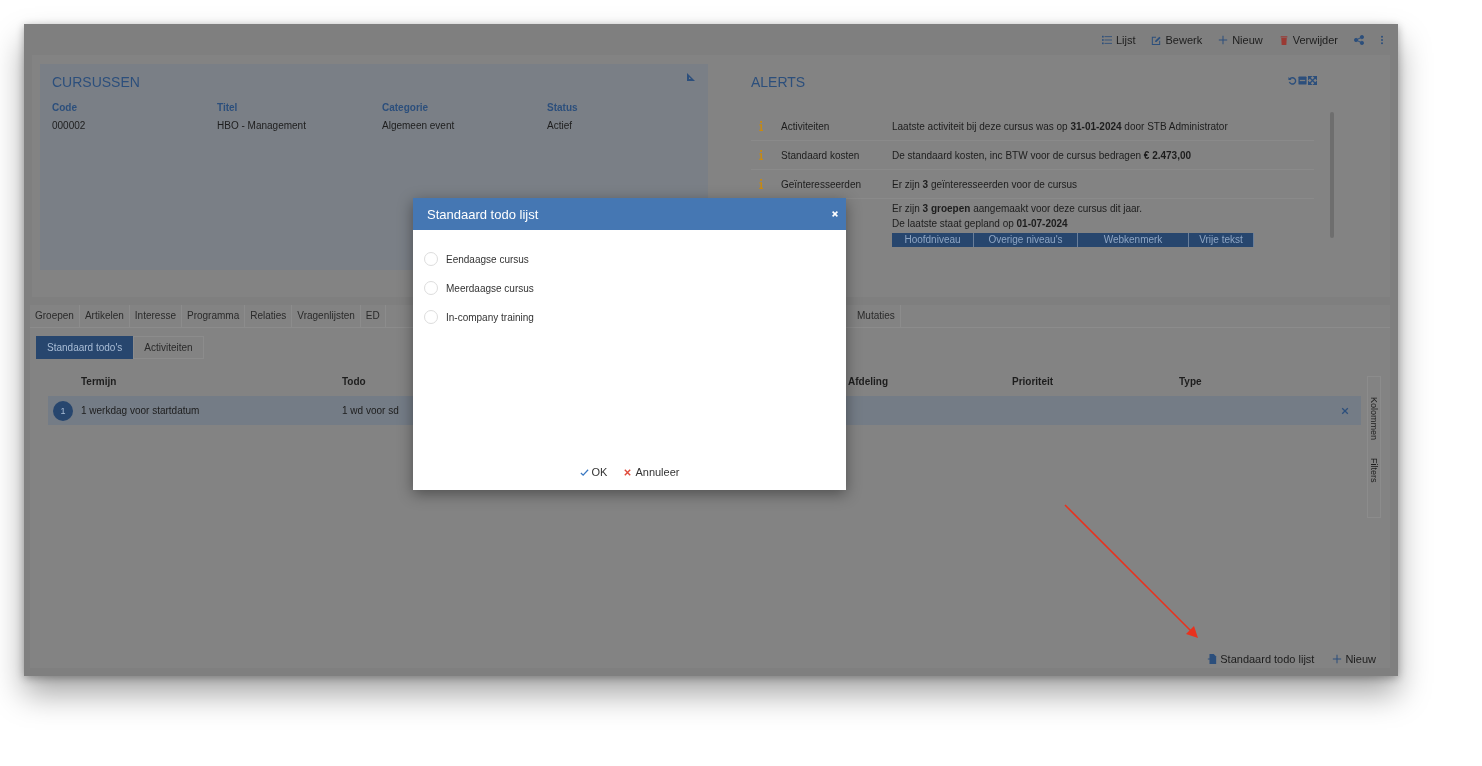  What do you see at coordinates (778, 82) in the screenshot?
I see `card-title: ALERTS` at bounding box center [778, 82].